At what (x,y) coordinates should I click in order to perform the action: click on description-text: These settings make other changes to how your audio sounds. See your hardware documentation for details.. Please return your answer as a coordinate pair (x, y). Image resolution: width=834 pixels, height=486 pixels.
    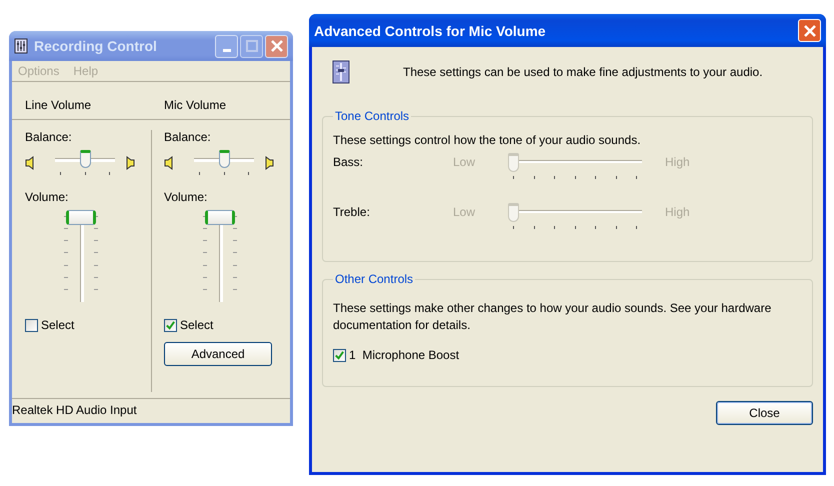
    Looking at the image, I should click on (552, 317).